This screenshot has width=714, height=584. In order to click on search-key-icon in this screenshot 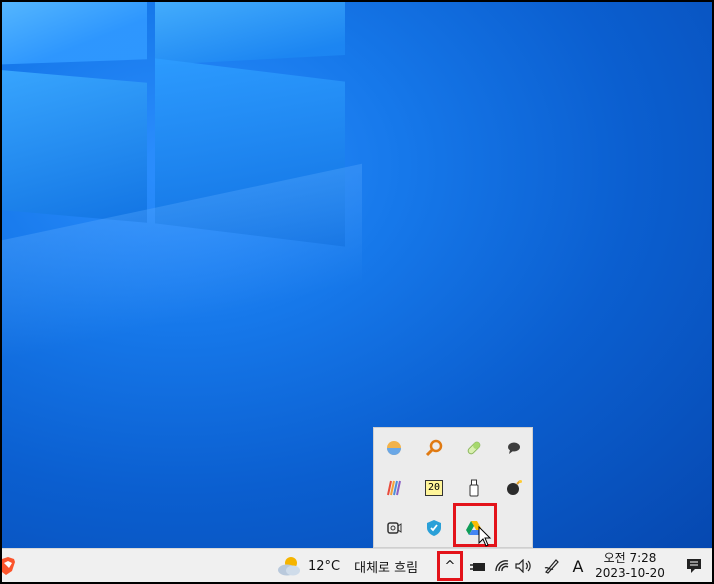, I will do `click(434, 448)`.